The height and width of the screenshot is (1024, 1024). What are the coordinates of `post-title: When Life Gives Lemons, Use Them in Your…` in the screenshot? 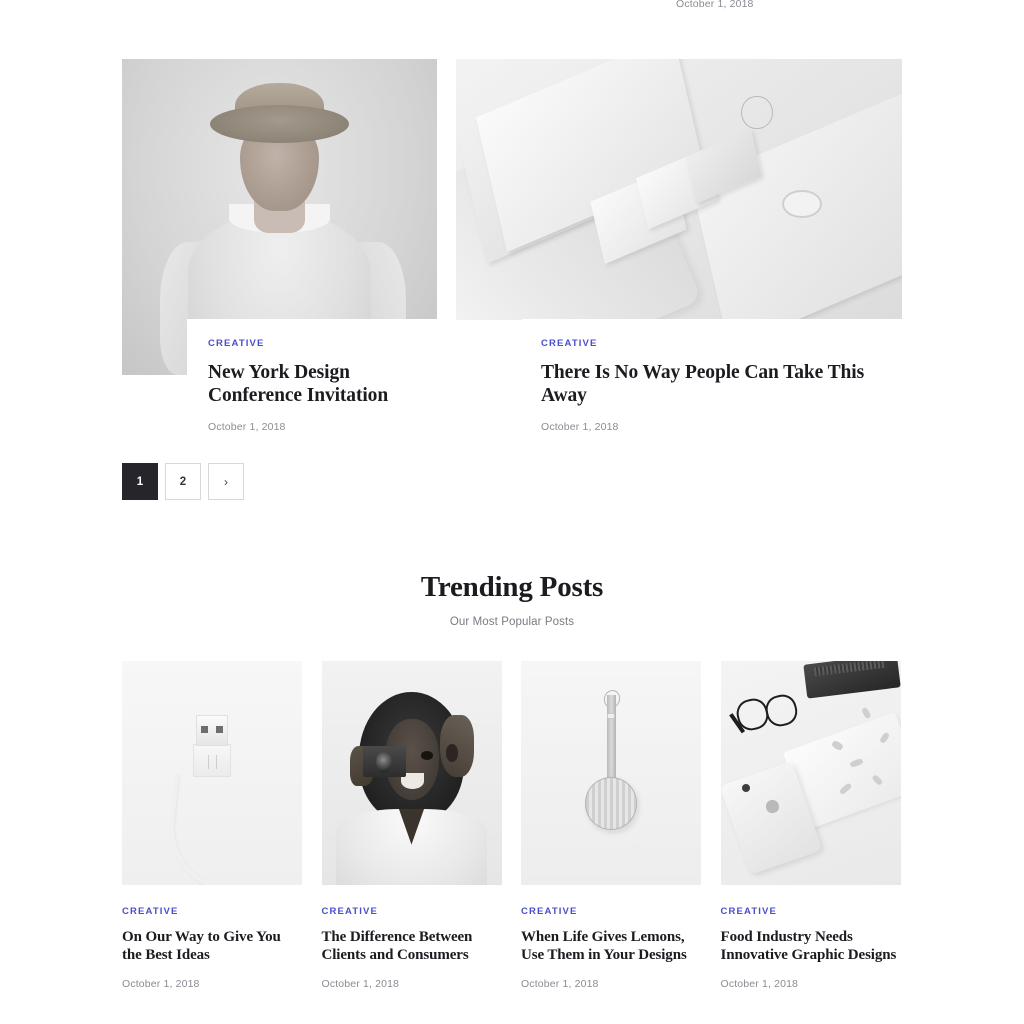 It's located at (611, 947).